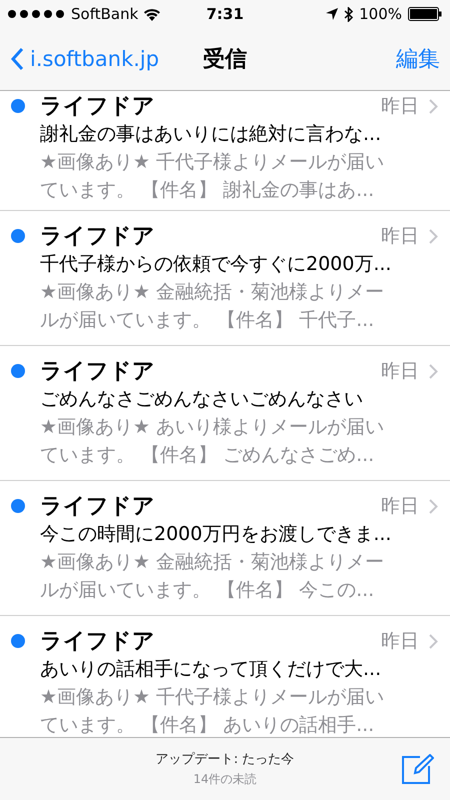 This screenshot has height=800, width=450. Describe the element at coordinates (343, 59) in the screenshot. I see `edit-button: 編集` at that location.